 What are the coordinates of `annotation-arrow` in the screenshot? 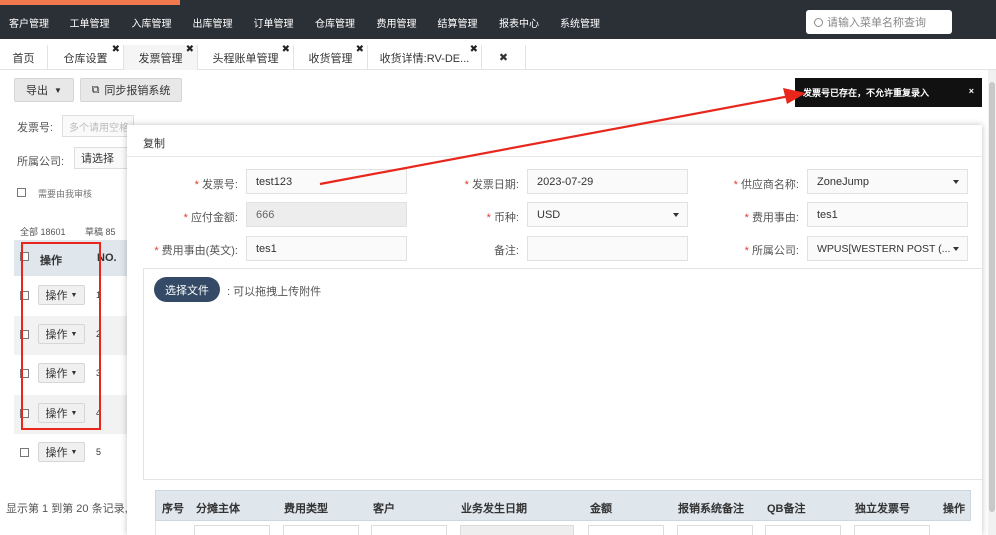 It's located at (562, 137).